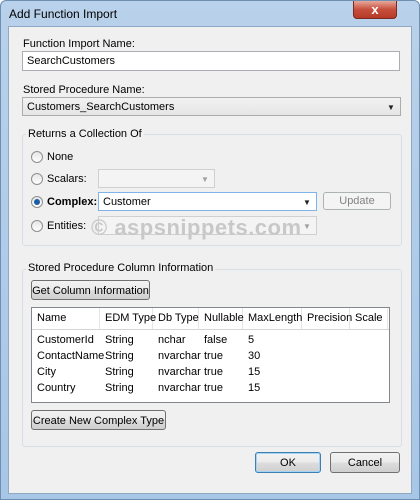 This screenshot has height=500, width=420. Describe the element at coordinates (357, 201) in the screenshot. I see `update-button: Update` at that location.